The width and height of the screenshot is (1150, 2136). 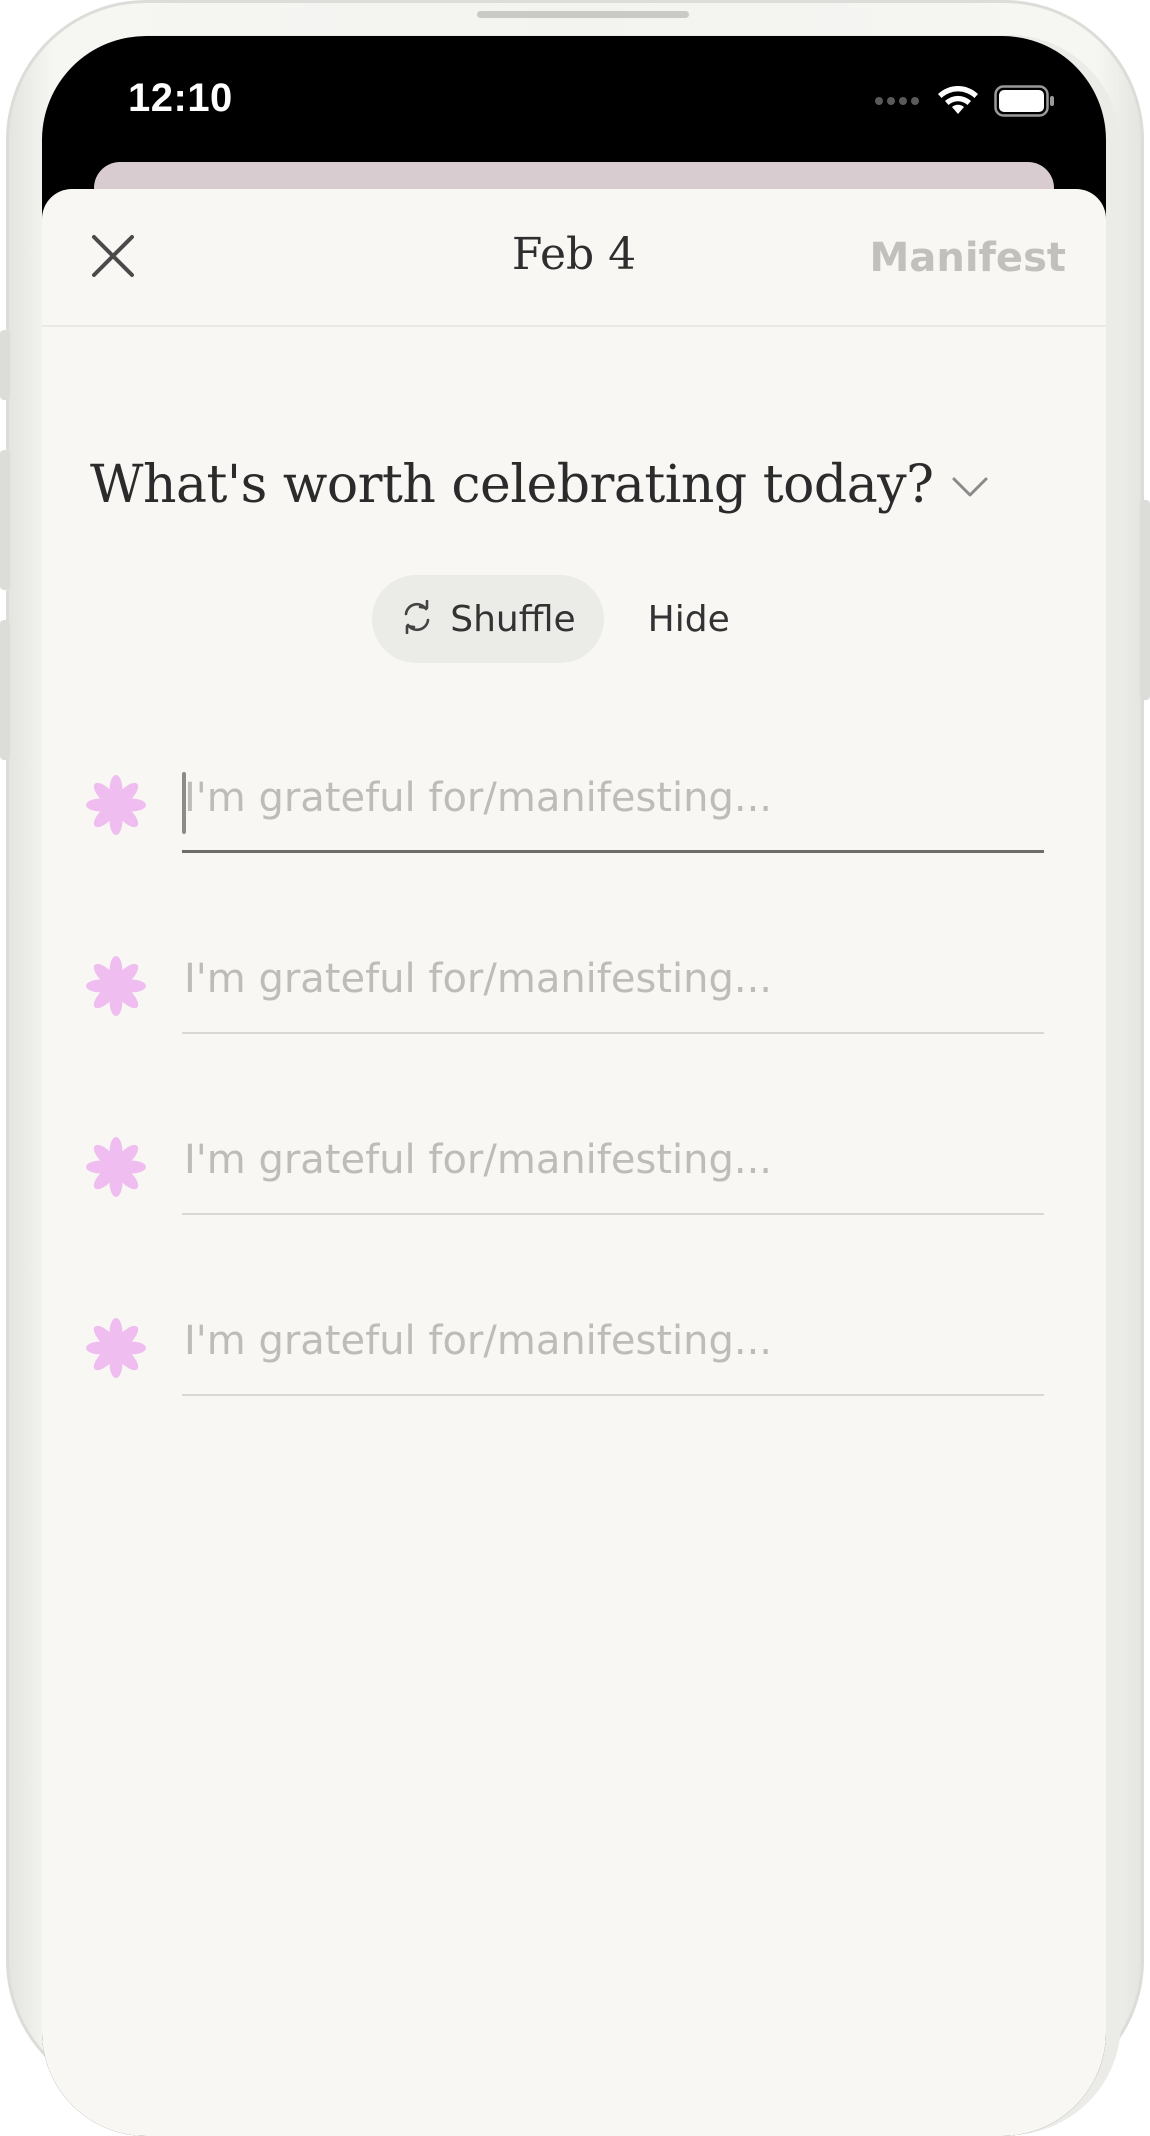 I want to click on hide-button: Hide, so click(x=689, y=619).